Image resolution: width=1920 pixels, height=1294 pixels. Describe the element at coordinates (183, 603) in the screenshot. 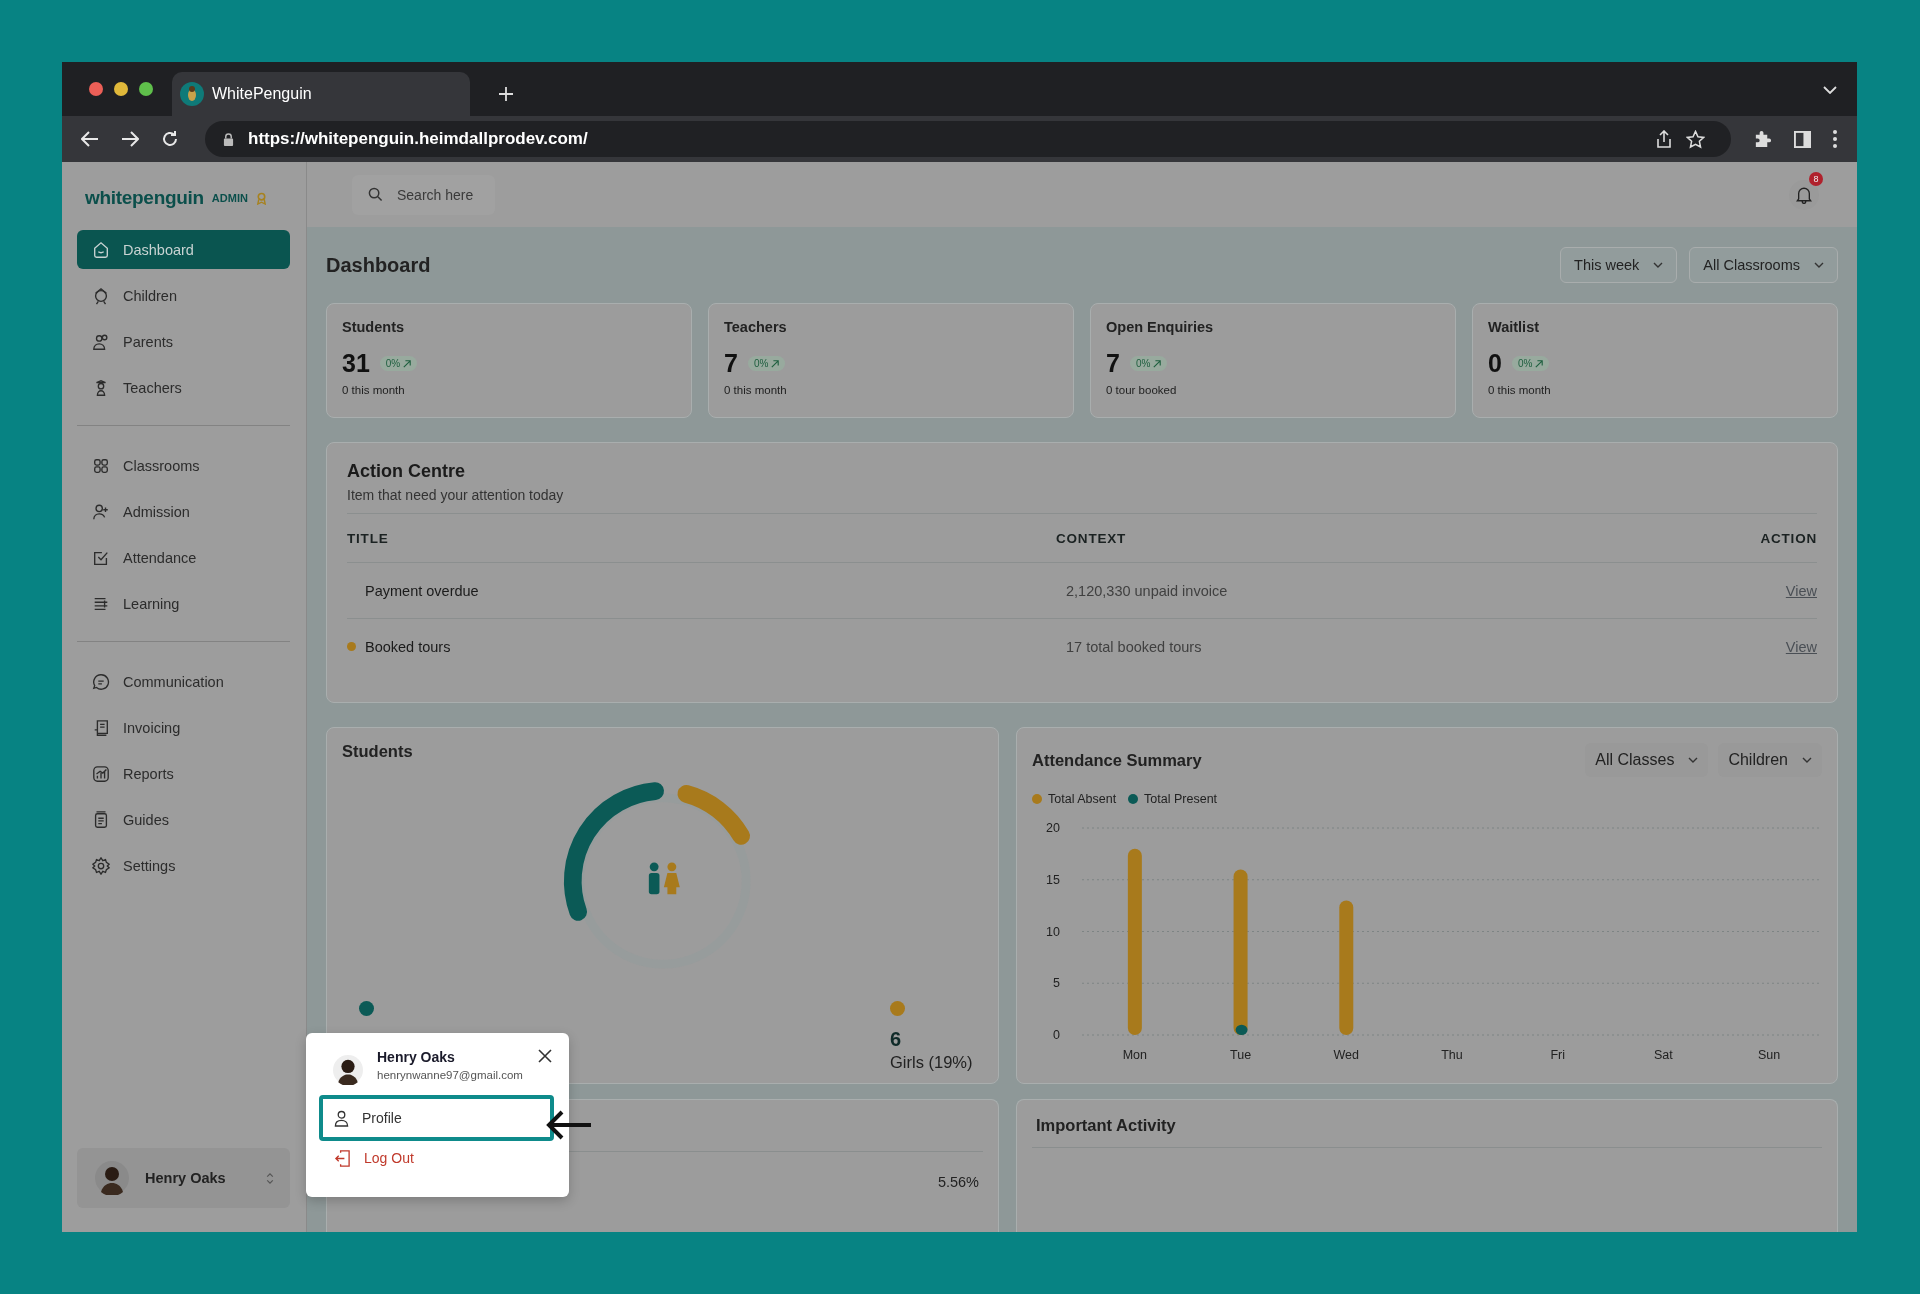

I see `sidebar-item: Learning` at that location.